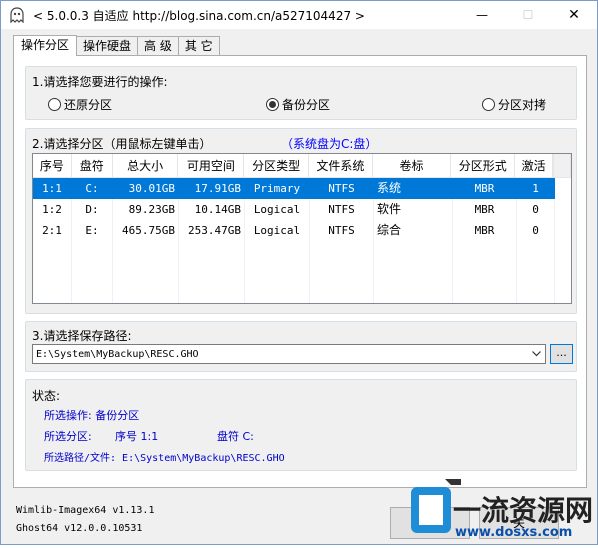 The width and height of the screenshot is (598, 548). Describe the element at coordinates (146, 209) in the screenshot. I see `cell-total: 89.23GB` at that location.